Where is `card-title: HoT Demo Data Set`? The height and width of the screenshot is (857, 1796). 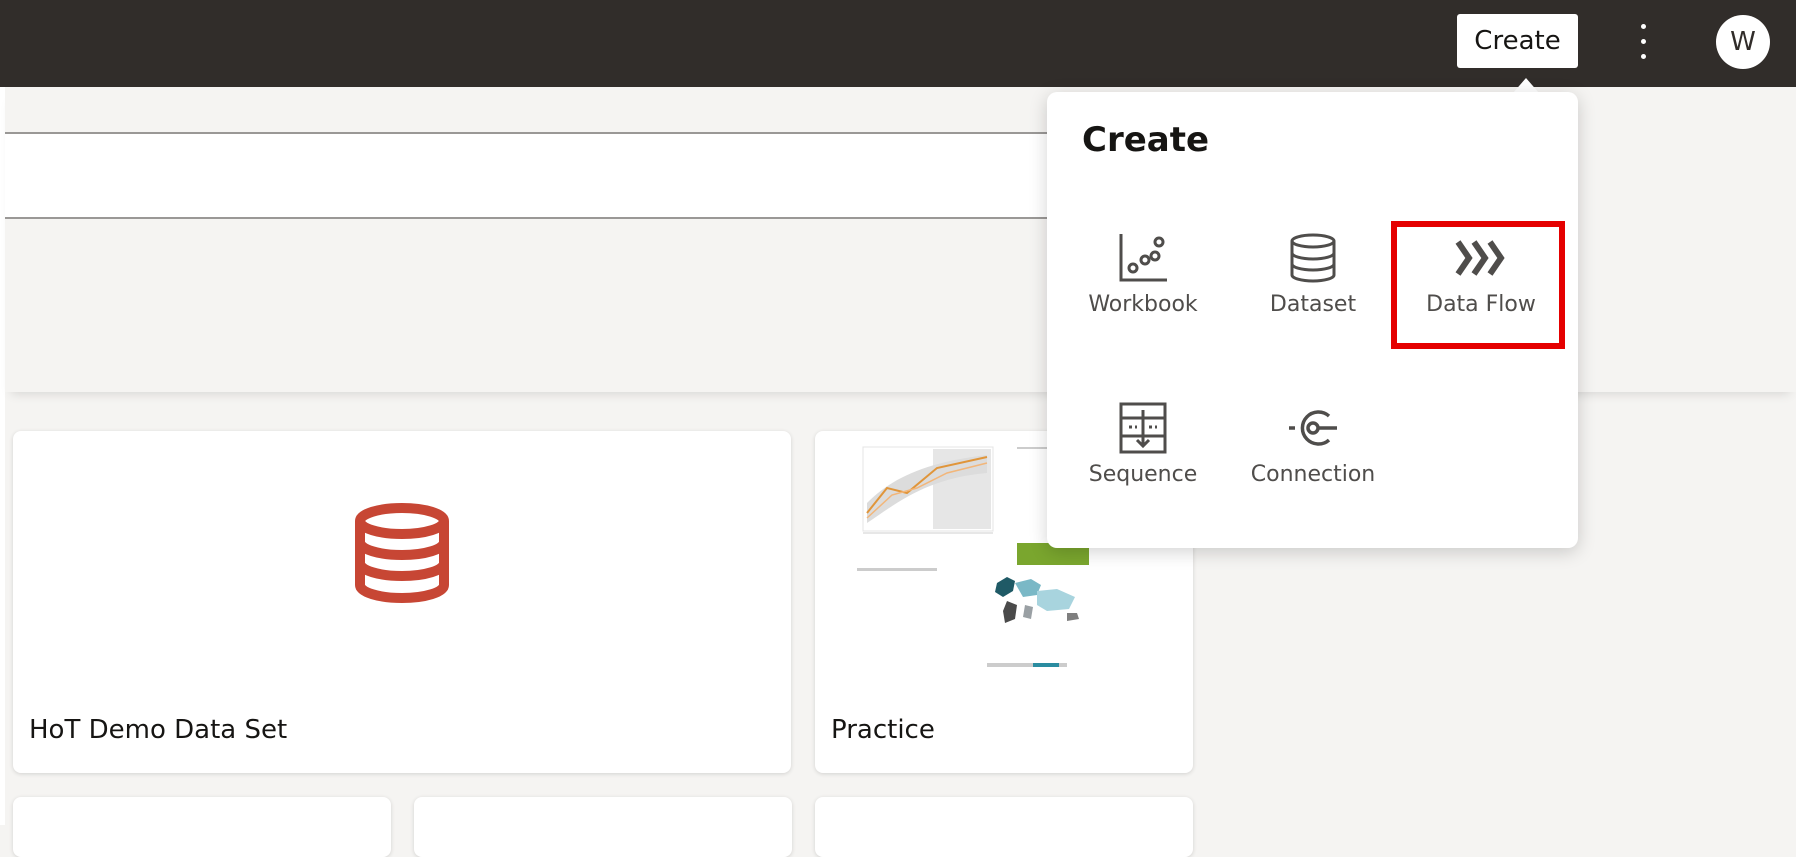 card-title: HoT Demo Data Set is located at coordinates (158, 730).